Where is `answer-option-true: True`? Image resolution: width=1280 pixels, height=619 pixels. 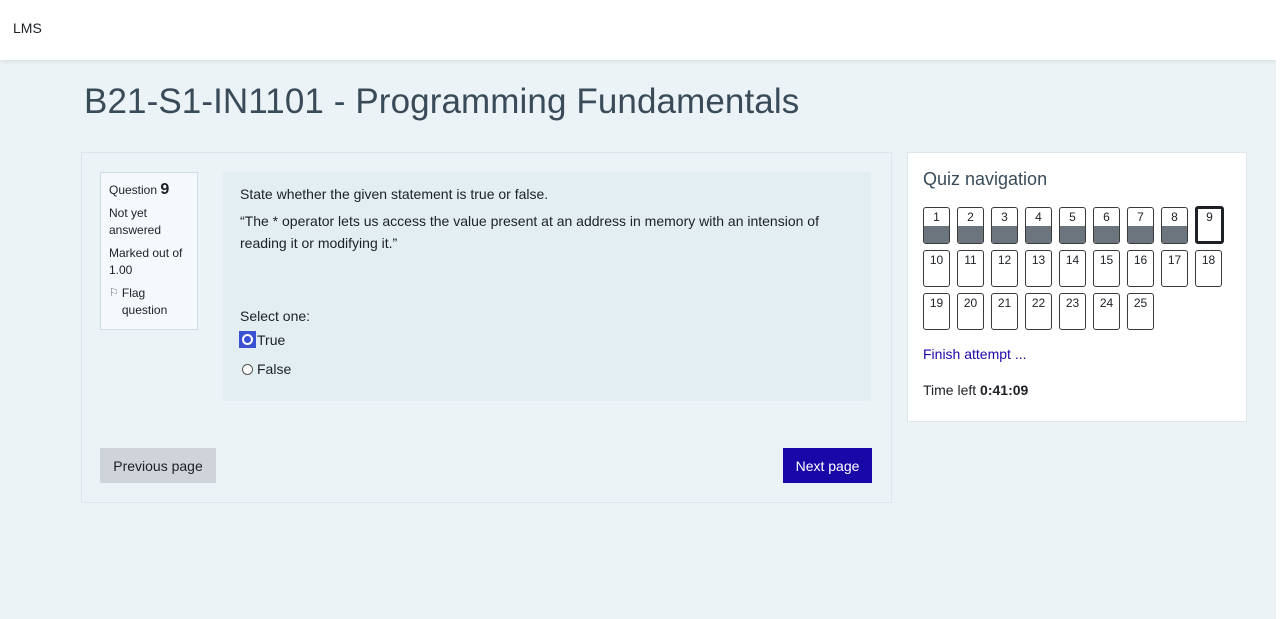 answer-option-true: True is located at coordinates (262, 339).